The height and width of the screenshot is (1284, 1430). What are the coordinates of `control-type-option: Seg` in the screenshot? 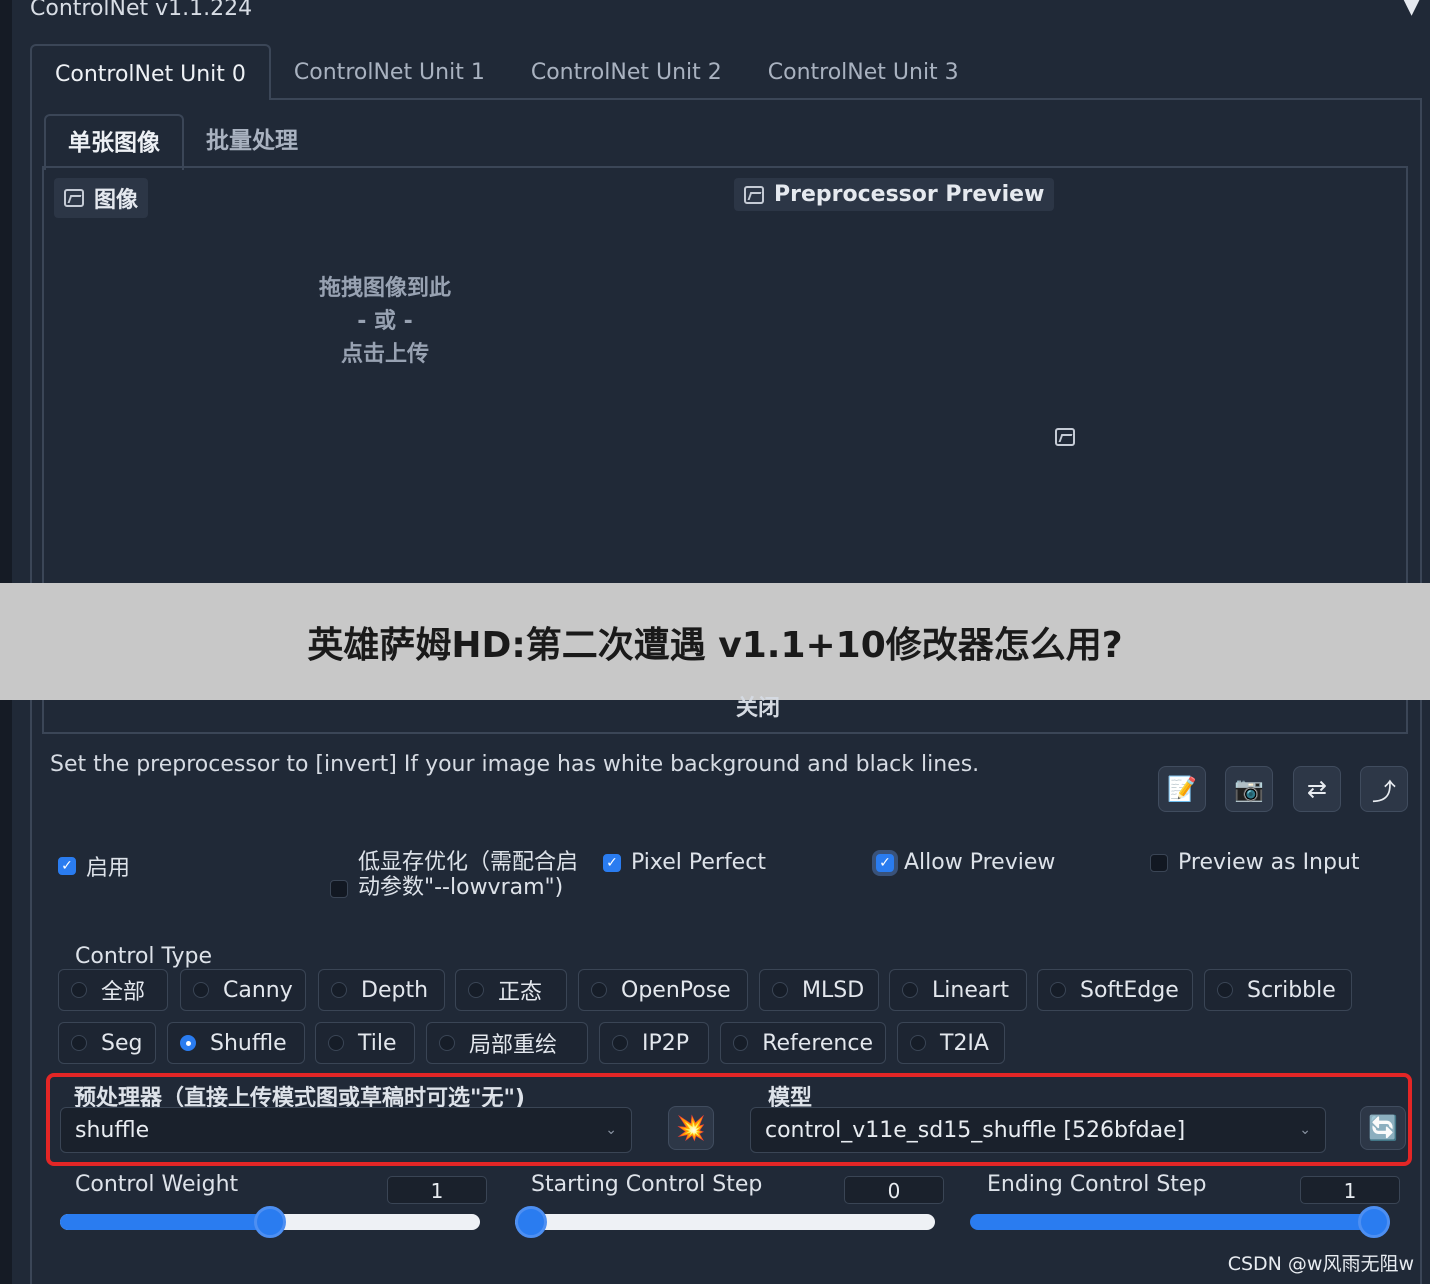 It's located at (107, 1043).